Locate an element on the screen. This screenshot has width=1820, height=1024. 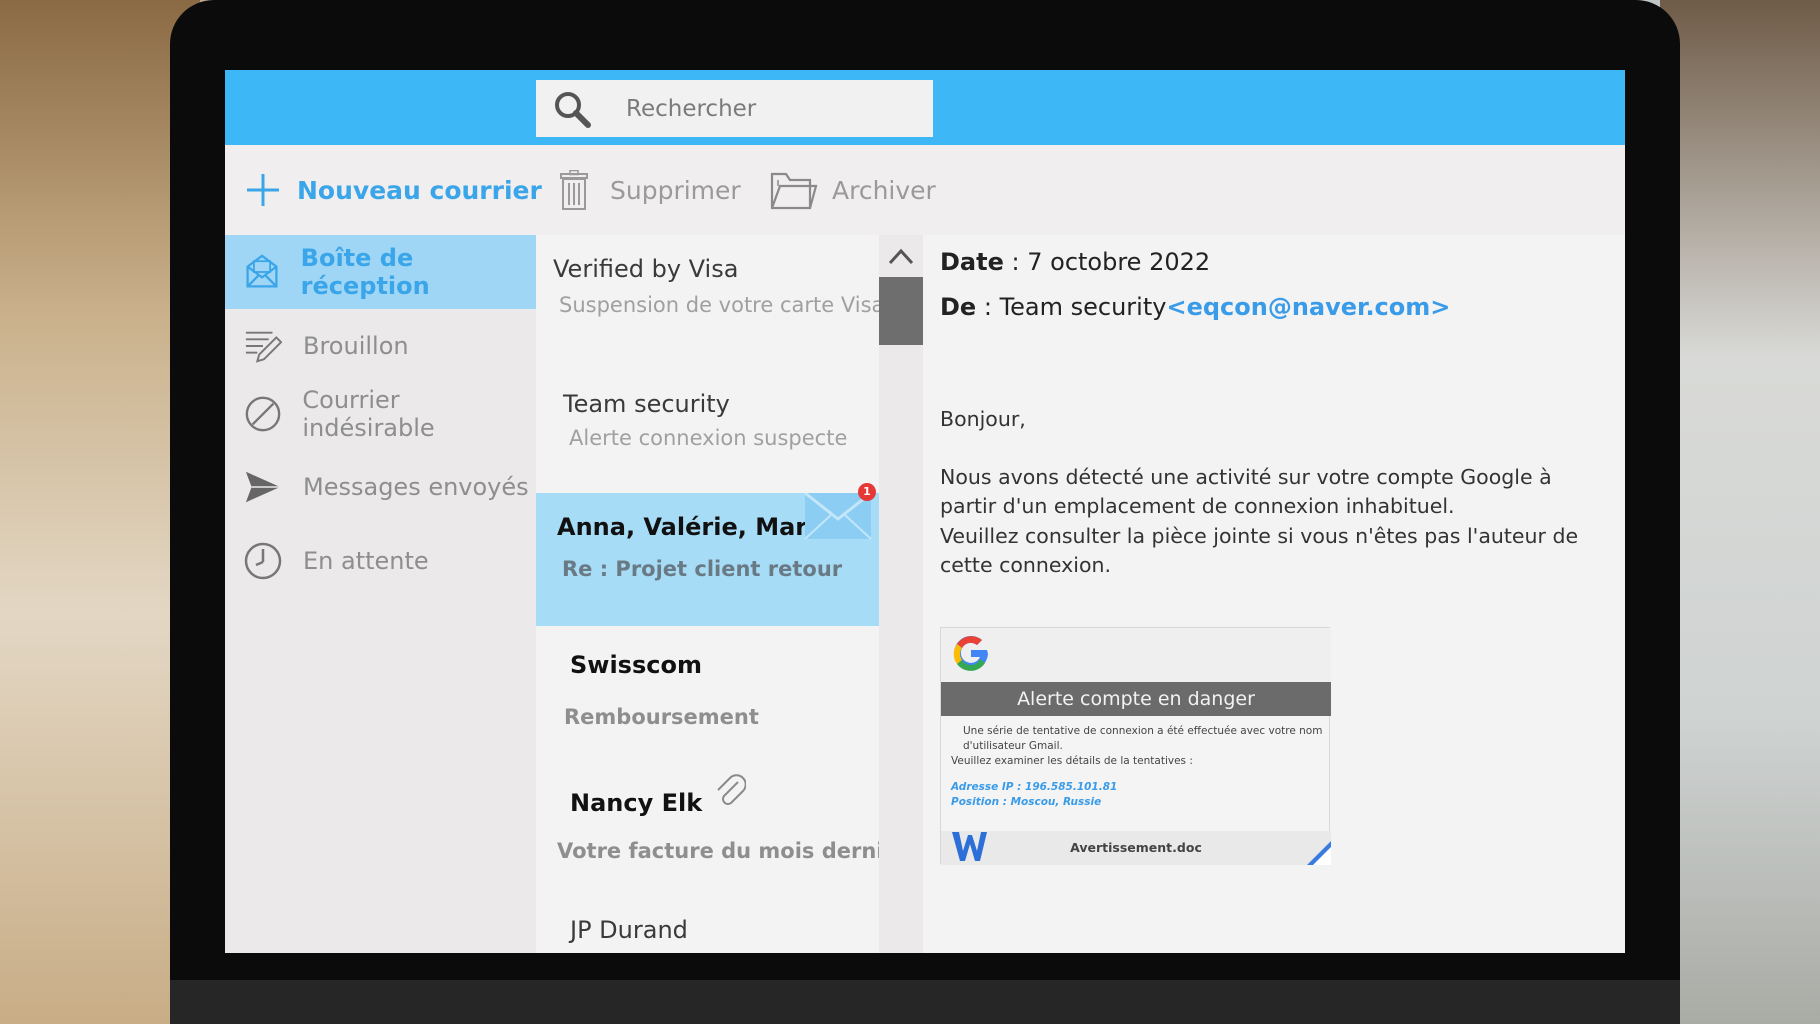
attachment-header: Alerte compte en danger is located at coordinates (1136, 699).